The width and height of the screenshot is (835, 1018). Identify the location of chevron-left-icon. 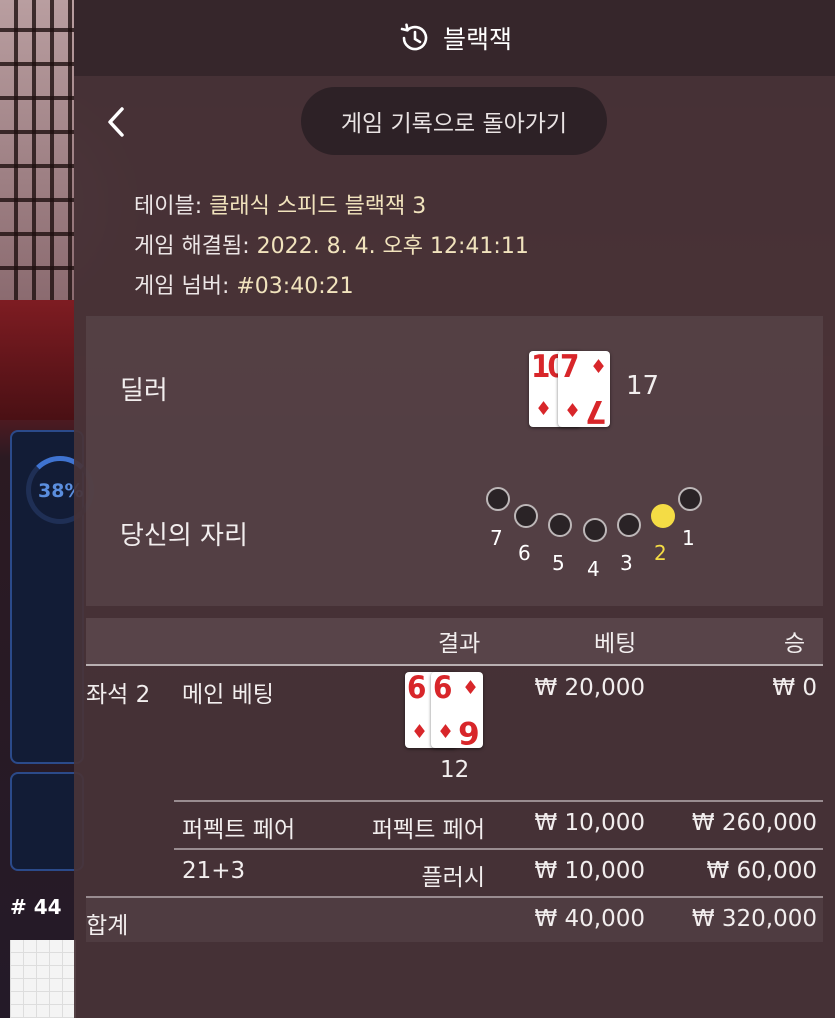
(116, 122).